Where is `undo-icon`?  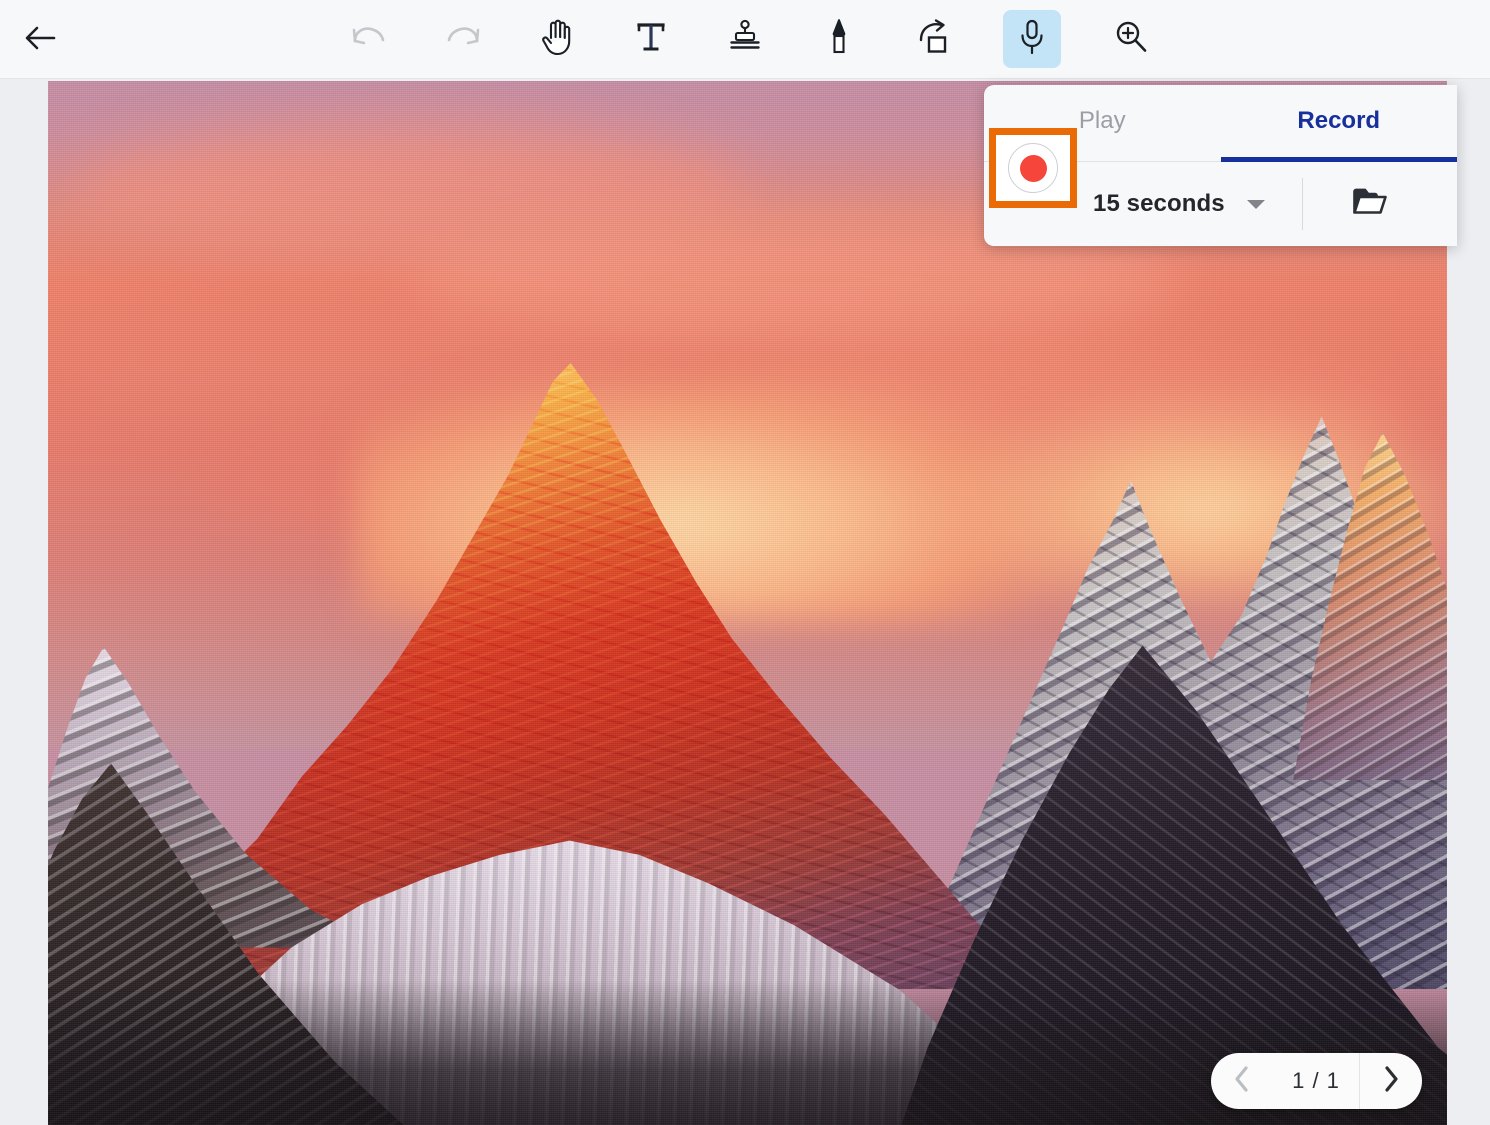
undo-icon is located at coordinates (369, 39).